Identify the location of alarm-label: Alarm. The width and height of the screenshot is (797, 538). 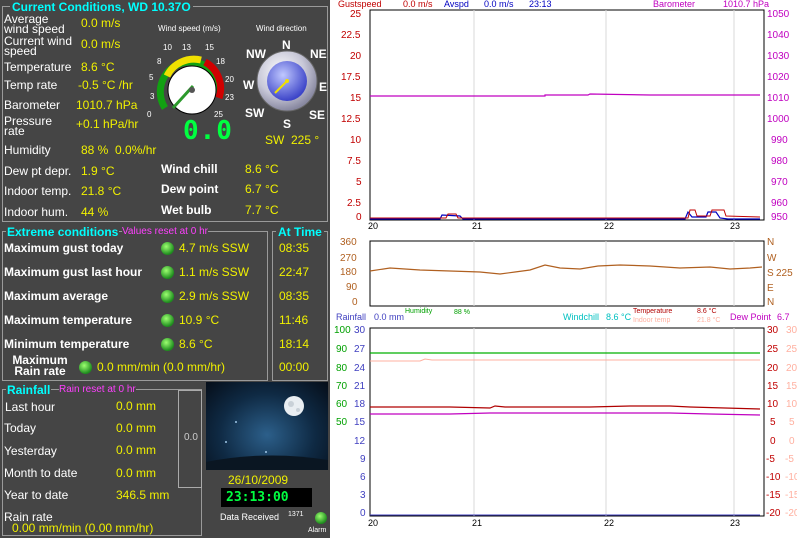
(317, 530).